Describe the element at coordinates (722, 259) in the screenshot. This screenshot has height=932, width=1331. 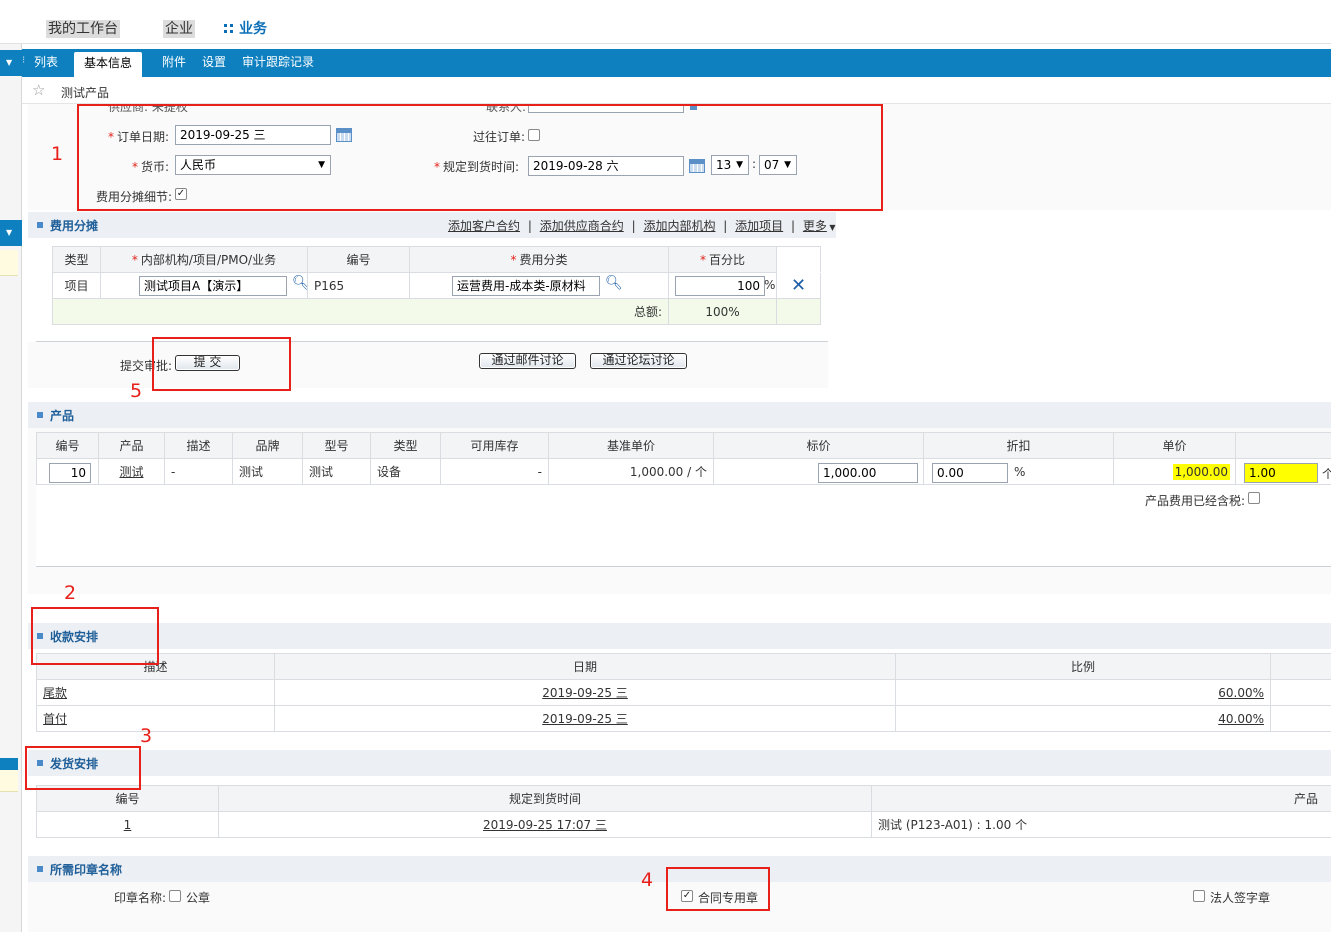
I see `col-percent: * 百分比` at that location.